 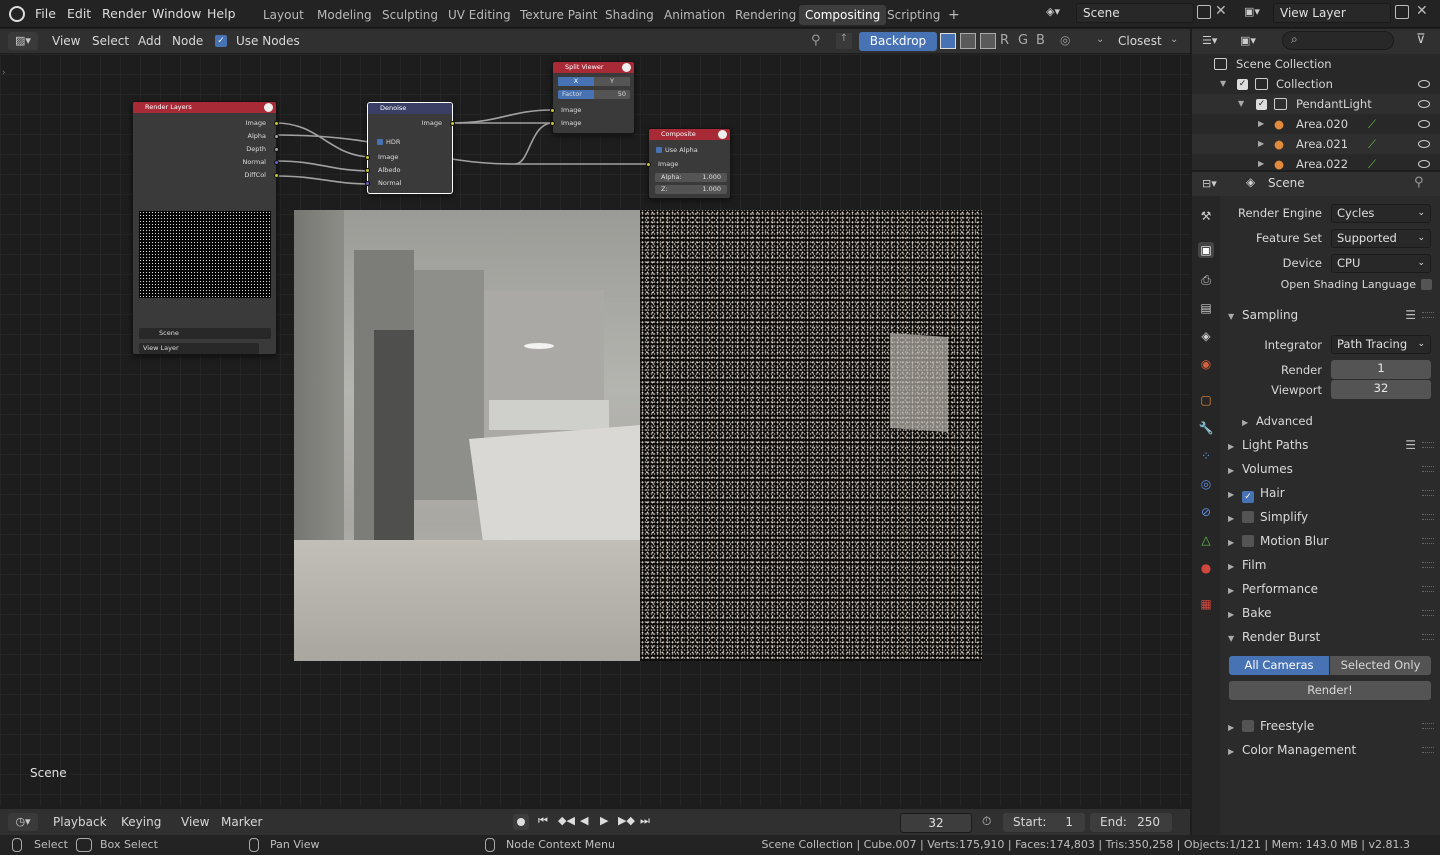 I want to click on tab-compositing: Compositing, so click(x=843, y=15).